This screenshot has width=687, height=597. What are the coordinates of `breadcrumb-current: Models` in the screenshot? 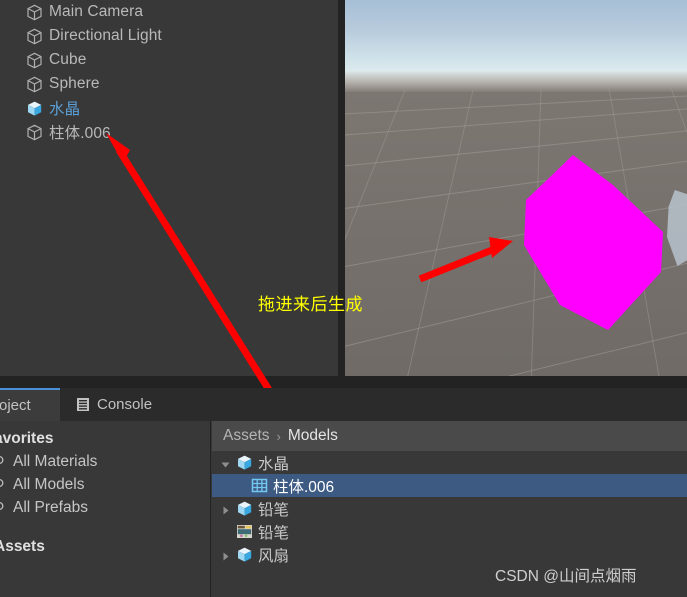 It's located at (313, 436).